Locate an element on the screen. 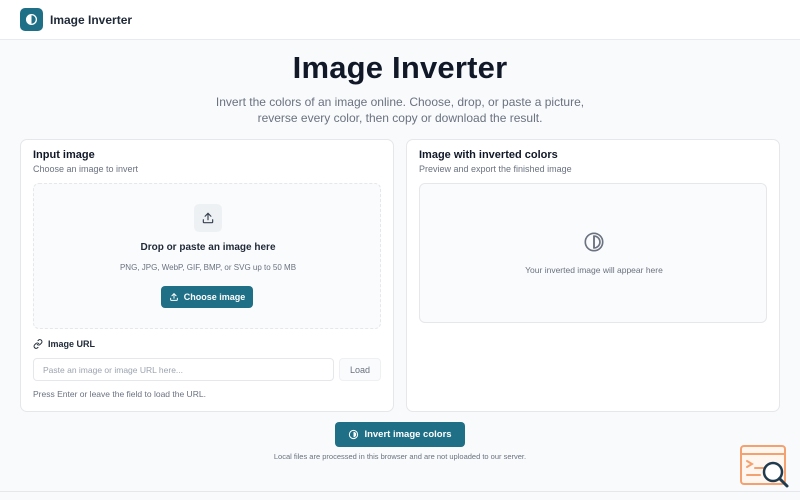 The height and width of the screenshot is (500, 800). preview-empty-text: Your inverted image will appear here is located at coordinates (594, 270).